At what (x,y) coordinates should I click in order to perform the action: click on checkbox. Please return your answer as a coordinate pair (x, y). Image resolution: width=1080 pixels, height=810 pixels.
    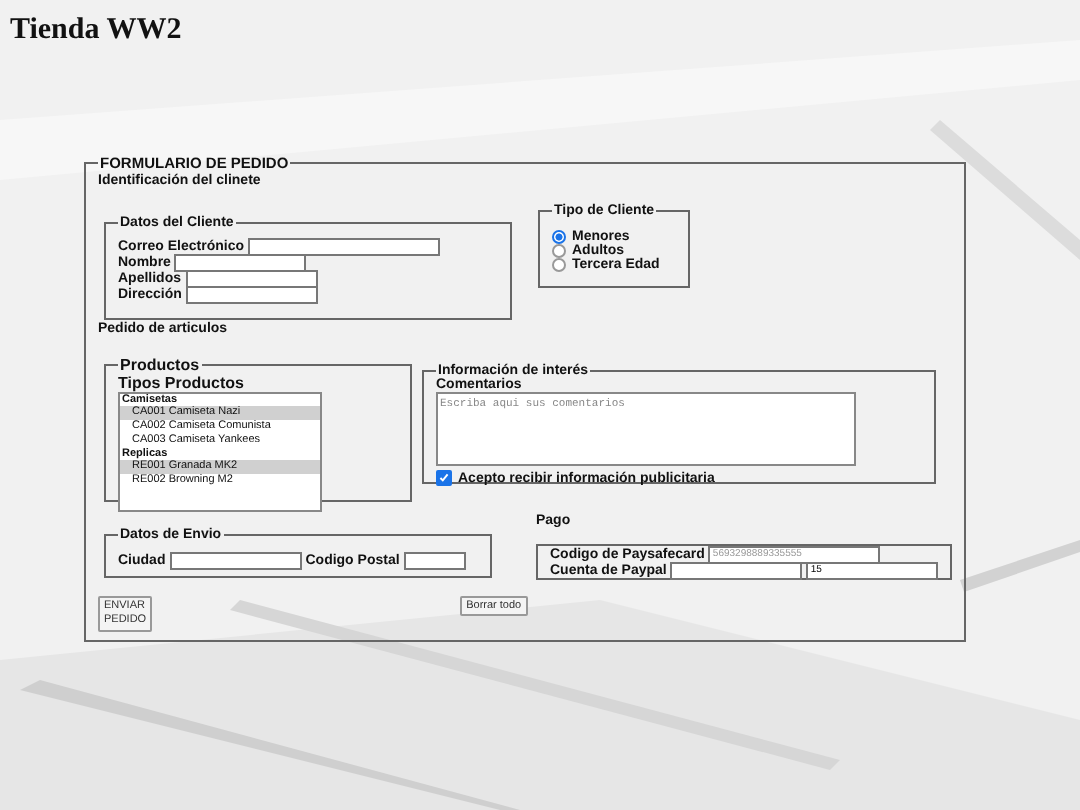
    Looking at the image, I should click on (444, 478).